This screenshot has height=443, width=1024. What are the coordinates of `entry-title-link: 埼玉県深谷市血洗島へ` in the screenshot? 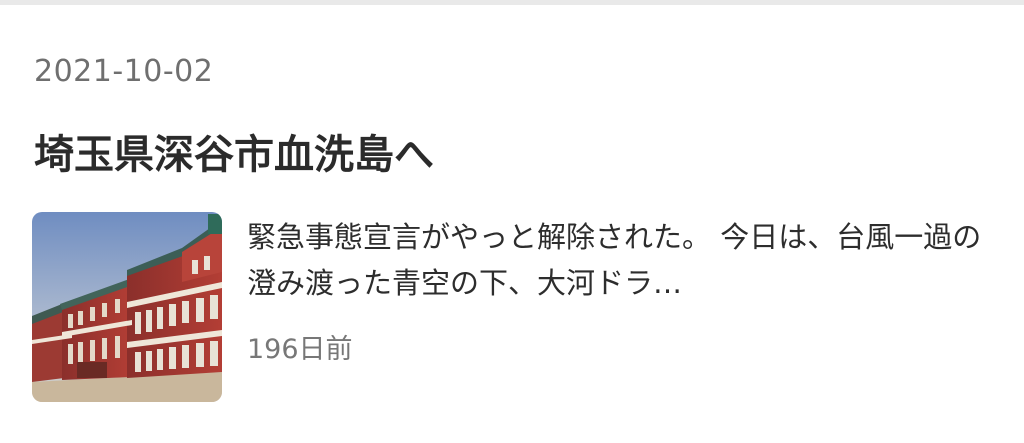 It's located at (234, 155).